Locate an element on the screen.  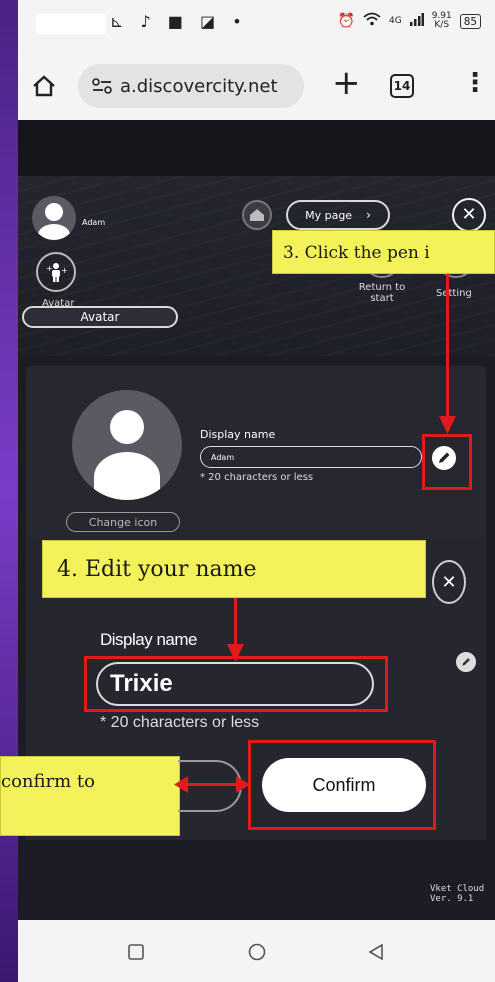
address-bar: a.discovercity.net is located at coordinates (191, 86).